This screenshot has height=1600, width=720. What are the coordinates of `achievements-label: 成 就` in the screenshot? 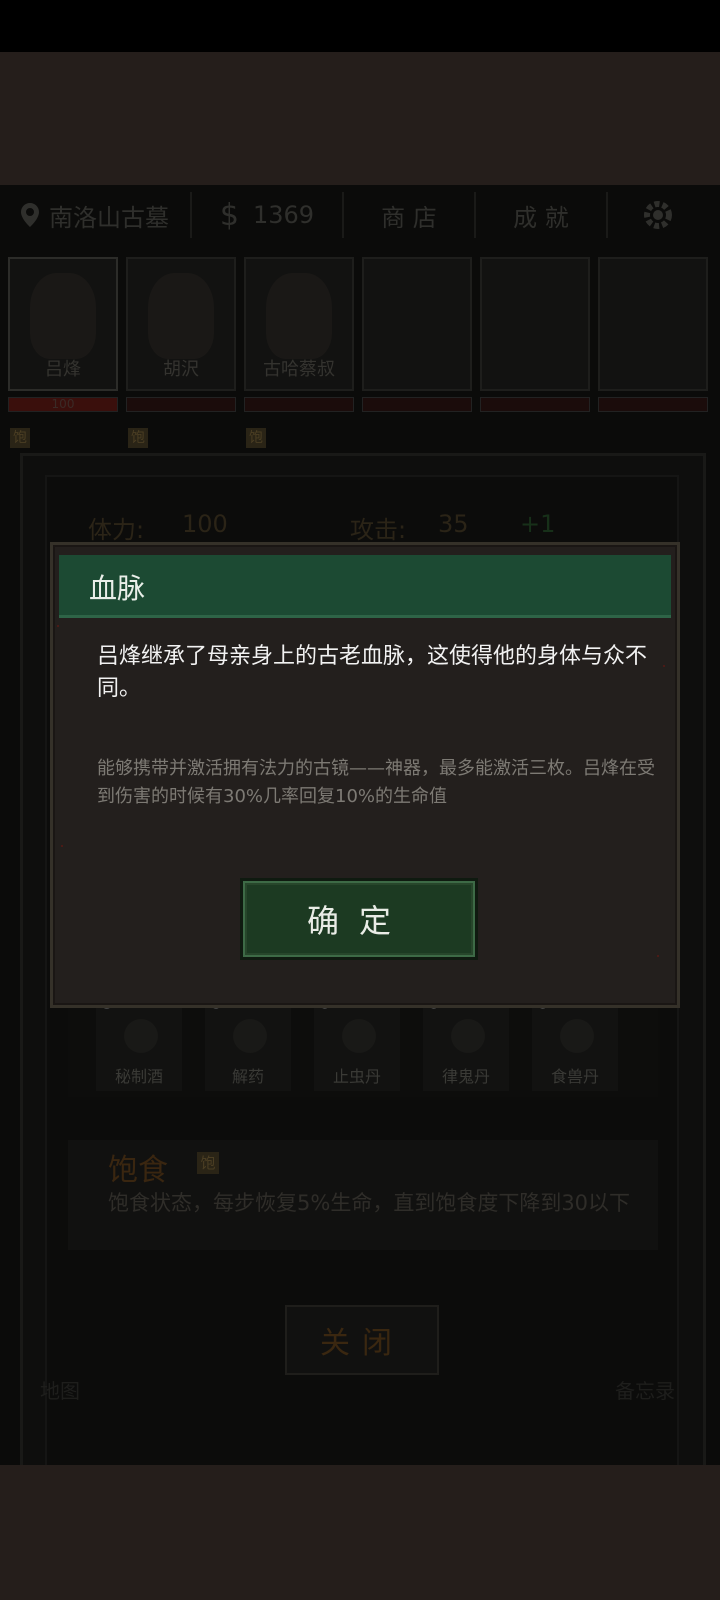 It's located at (541, 217).